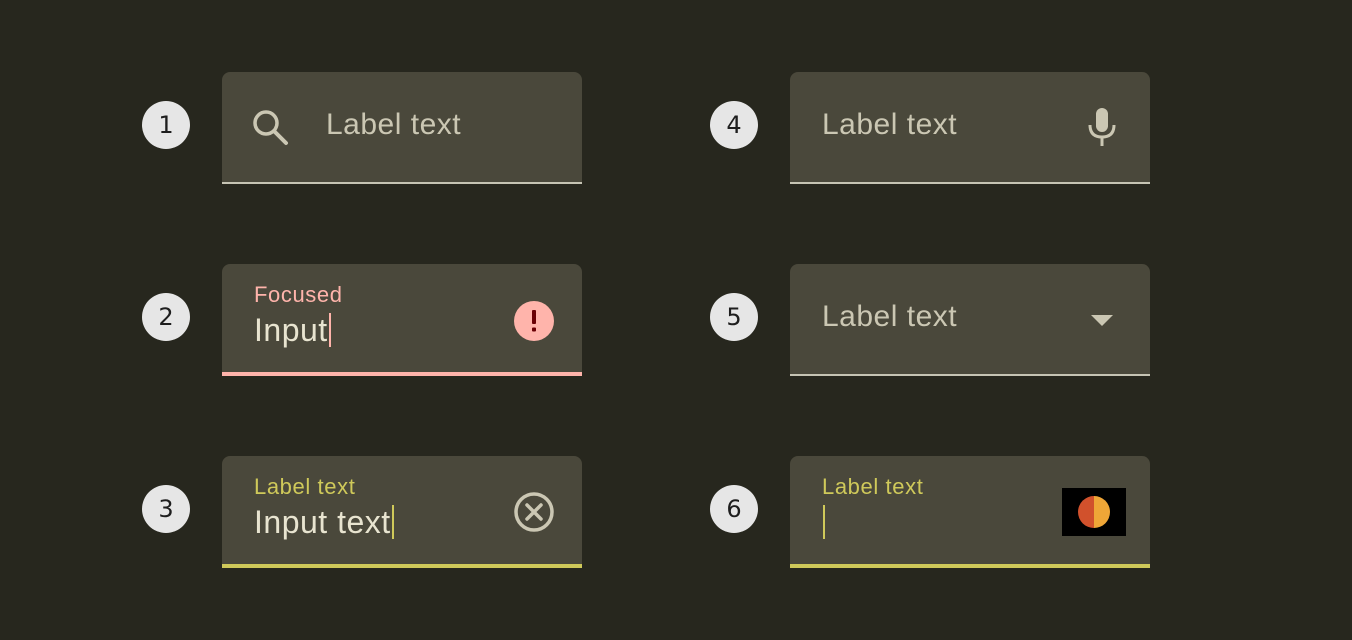 The width and height of the screenshot is (1352, 640). I want to click on search-field: Label text, so click(402, 128).